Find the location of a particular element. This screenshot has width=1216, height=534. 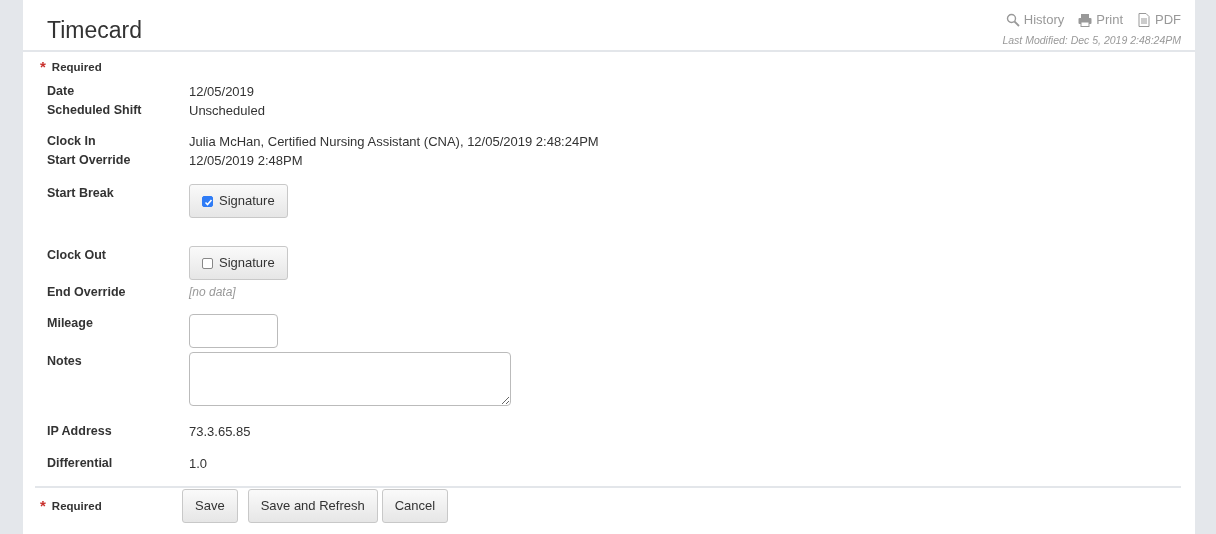

field-value: 1.0 is located at coordinates (198, 464).